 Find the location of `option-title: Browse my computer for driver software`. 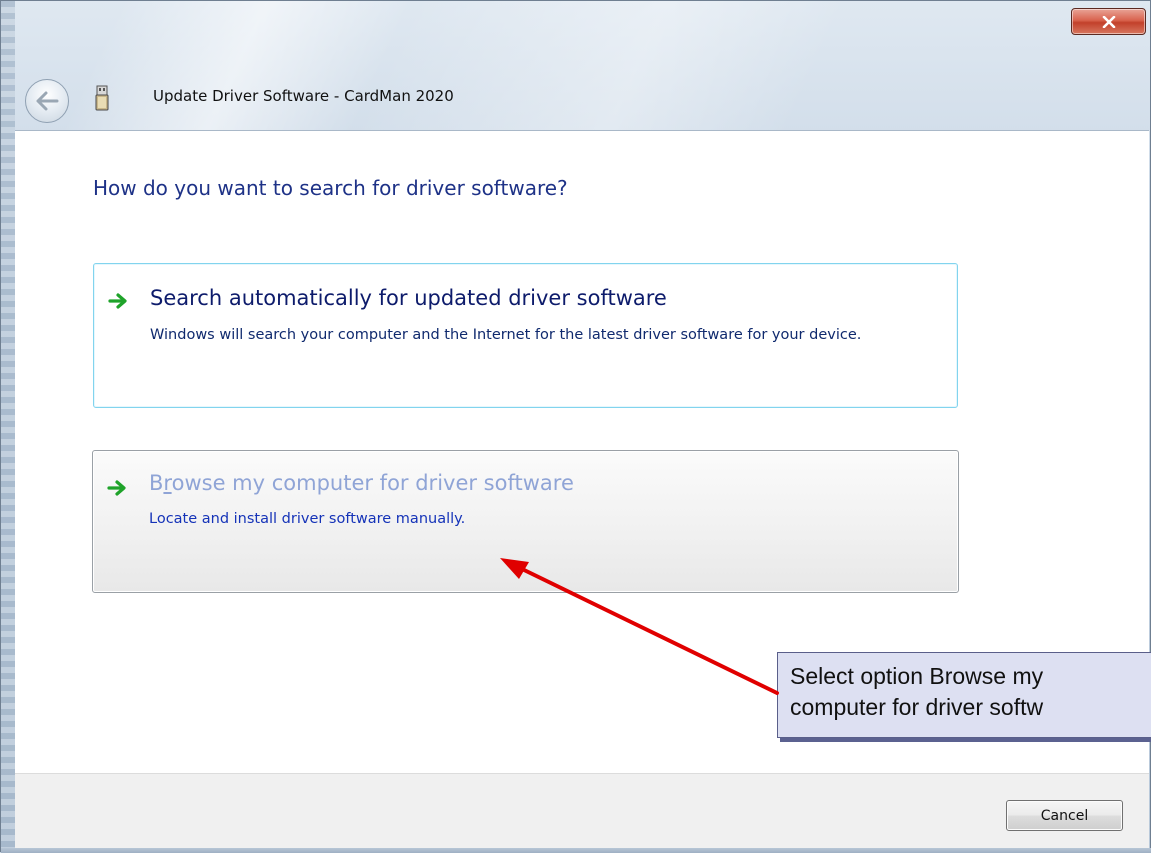

option-title: Browse my computer for driver software is located at coordinates (361, 483).